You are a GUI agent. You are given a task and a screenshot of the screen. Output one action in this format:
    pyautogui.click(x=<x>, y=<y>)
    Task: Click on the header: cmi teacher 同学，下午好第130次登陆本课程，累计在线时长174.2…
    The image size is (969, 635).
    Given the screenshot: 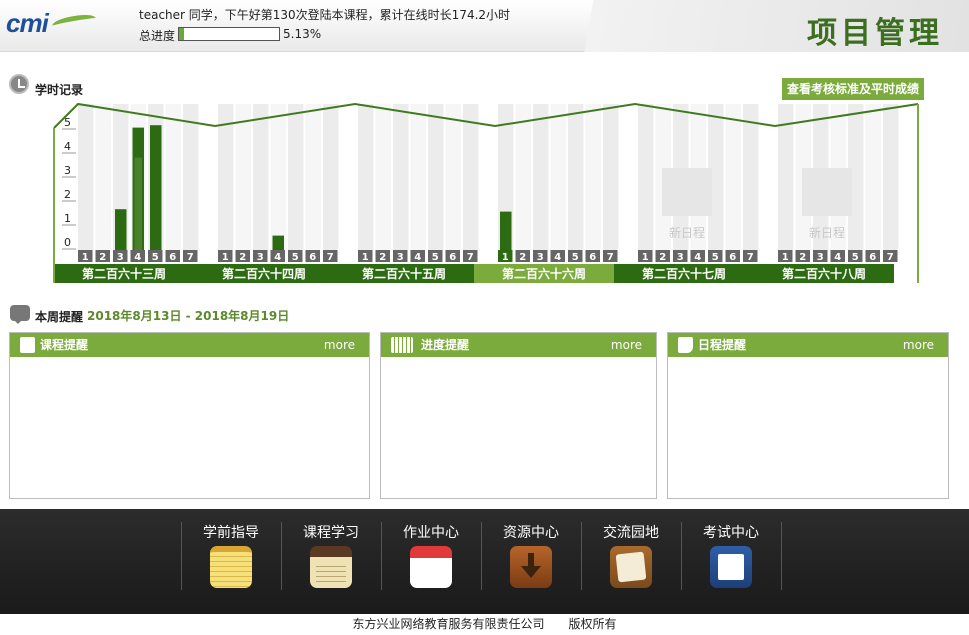 What is the action you would take?
    pyautogui.click(x=484, y=26)
    